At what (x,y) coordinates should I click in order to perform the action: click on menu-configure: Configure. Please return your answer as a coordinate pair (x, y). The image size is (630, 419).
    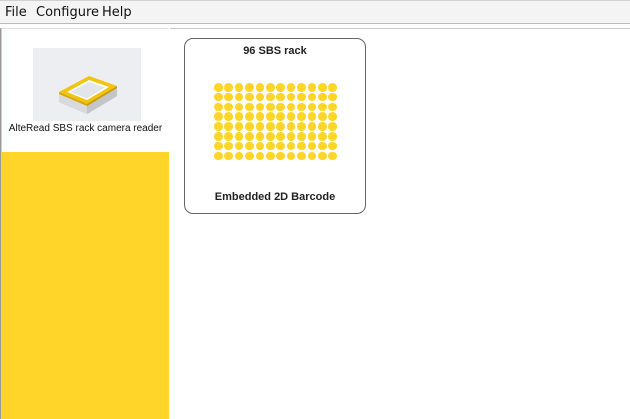
    Looking at the image, I should click on (67, 12).